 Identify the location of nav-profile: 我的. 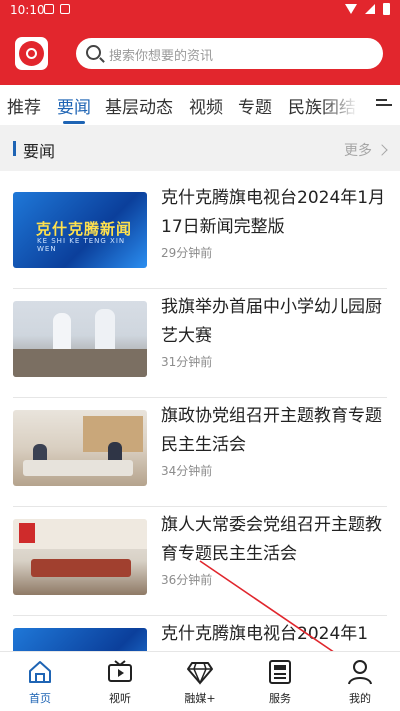
(360, 682).